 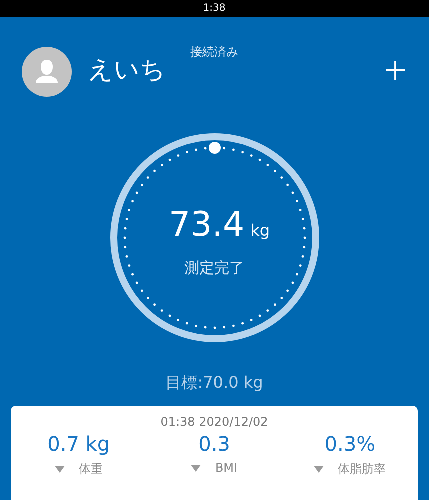 I want to click on timestamp: 01:38 2020/12/02, so click(x=214, y=422).